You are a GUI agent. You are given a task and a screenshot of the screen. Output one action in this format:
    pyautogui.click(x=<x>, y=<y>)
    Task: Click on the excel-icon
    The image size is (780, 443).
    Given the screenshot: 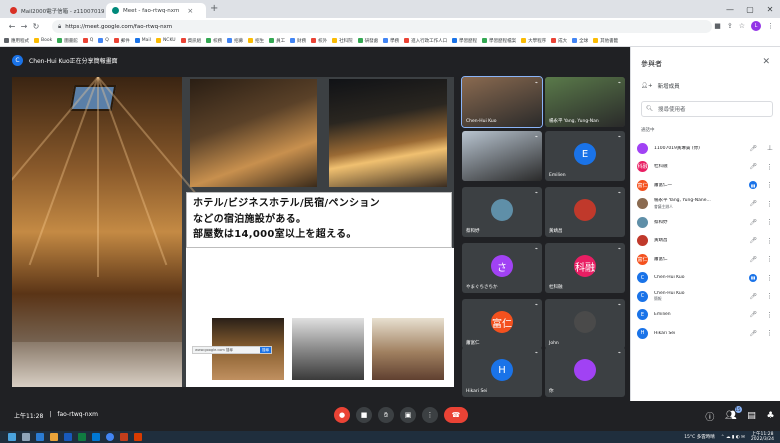 What is the action you would take?
    pyautogui.click(x=82, y=437)
    